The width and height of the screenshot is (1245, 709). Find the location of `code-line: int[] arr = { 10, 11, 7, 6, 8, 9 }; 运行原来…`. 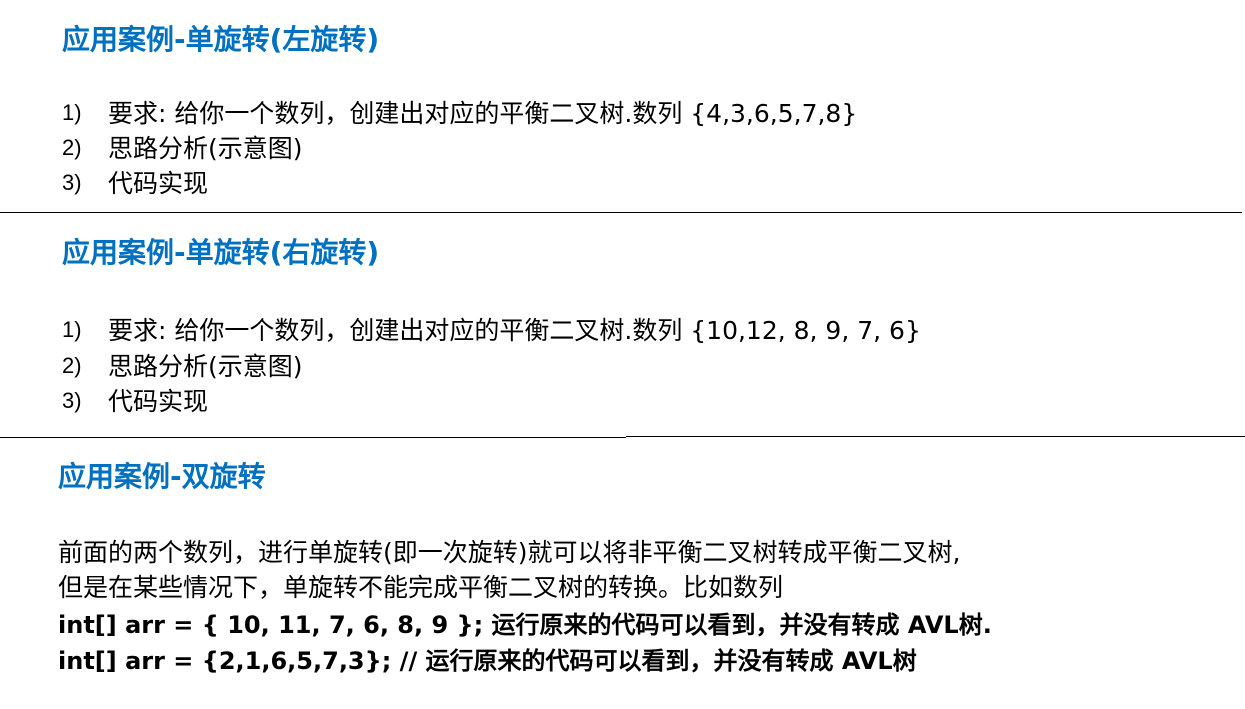

code-line: int[] arr = { 10, 11, 7, 6, 8, 9 }; 运行原来… is located at coordinates (525, 625).